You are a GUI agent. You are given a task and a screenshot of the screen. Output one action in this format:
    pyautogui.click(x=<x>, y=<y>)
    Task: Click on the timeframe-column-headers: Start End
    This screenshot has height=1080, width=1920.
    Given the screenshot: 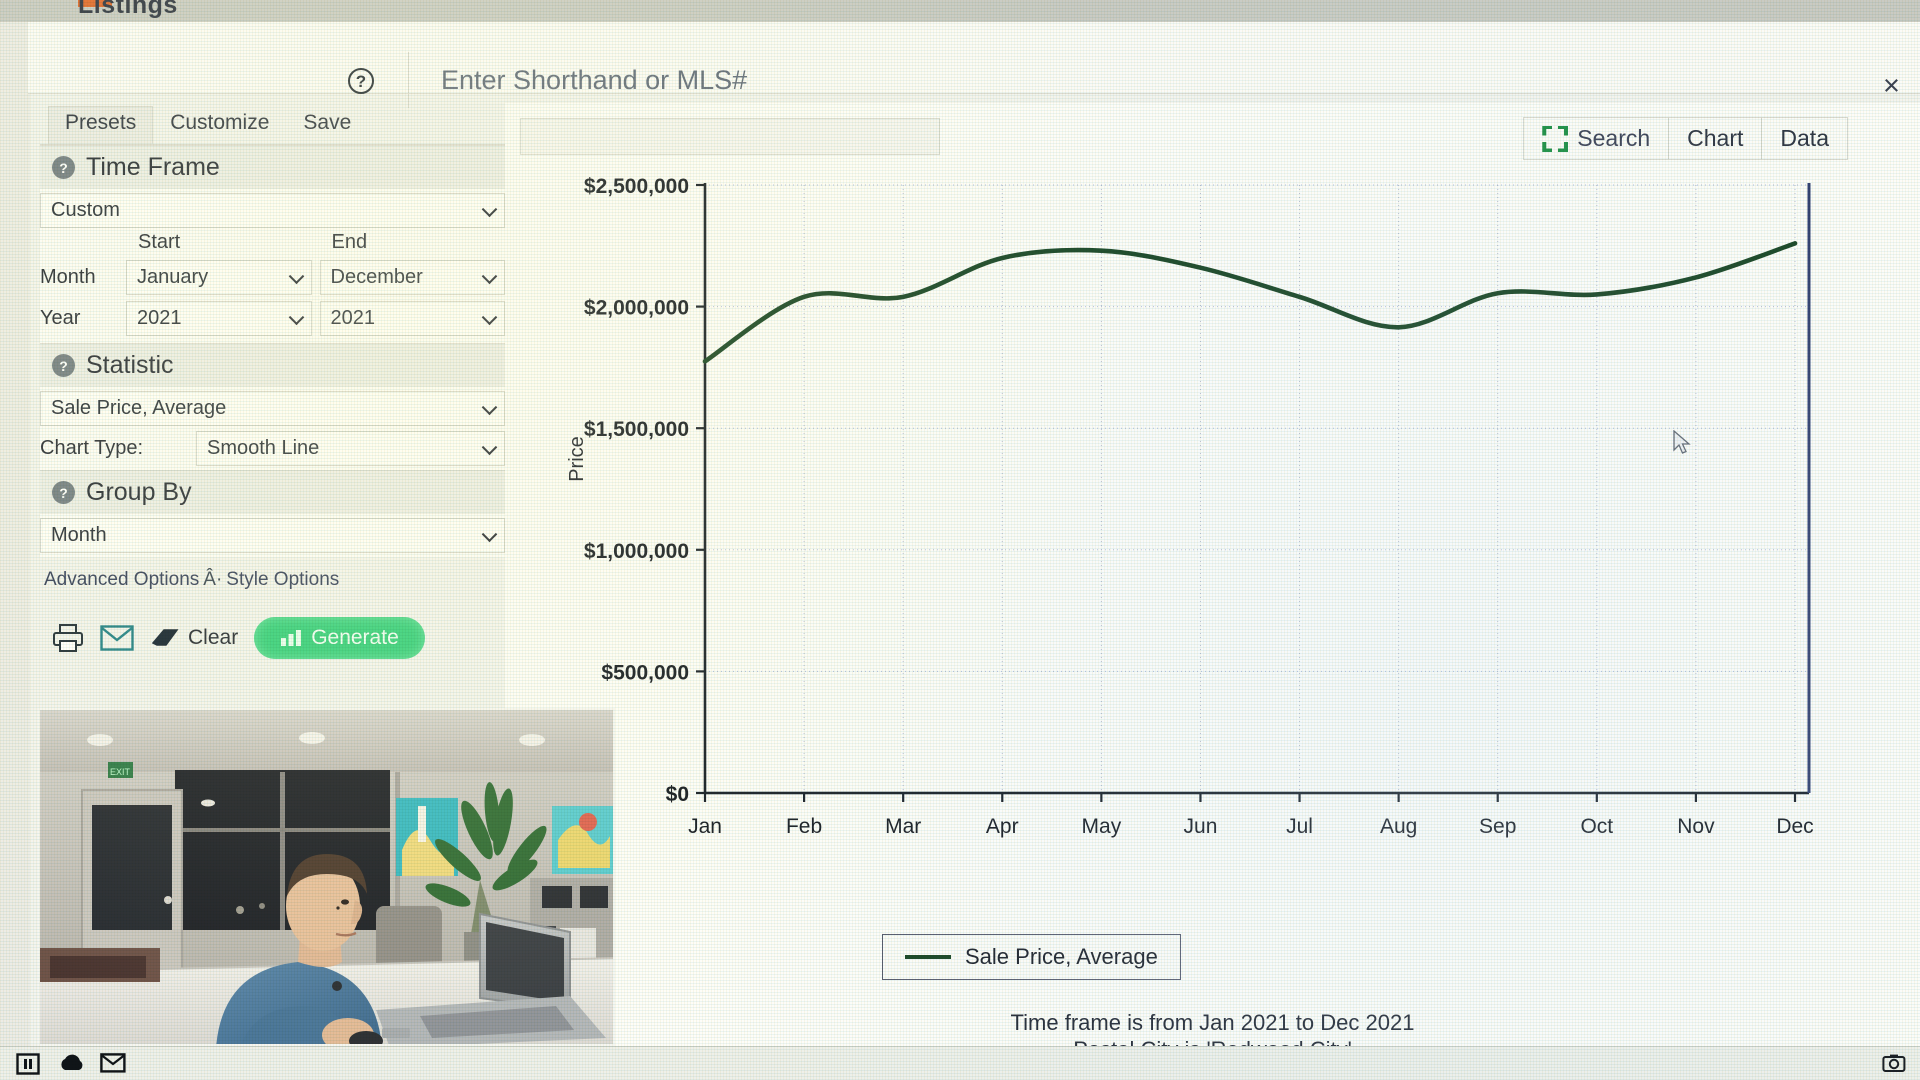 What is the action you would take?
    pyautogui.click(x=272, y=242)
    